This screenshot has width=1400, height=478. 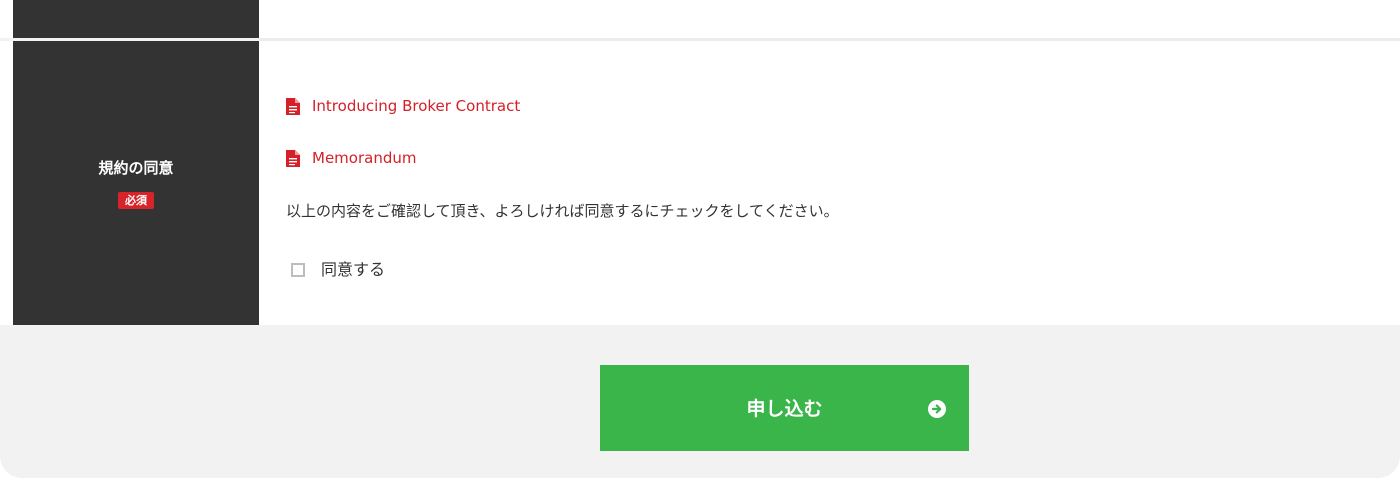 What do you see at coordinates (136, 183) in the screenshot?
I see `agreement-label-cell: 規約の同意 必須` at bounding box center [136, 183].